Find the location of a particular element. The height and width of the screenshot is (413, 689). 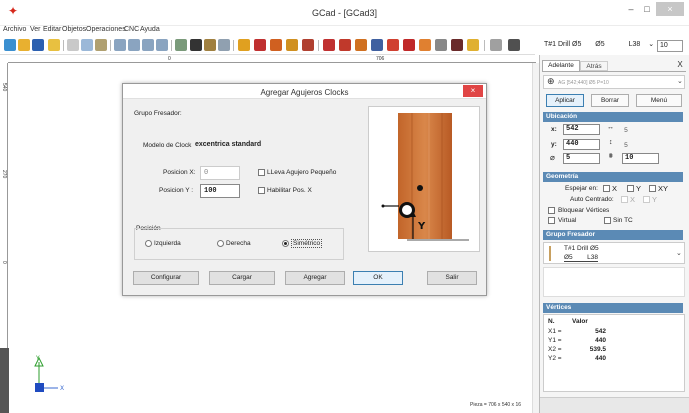

paste-icon is located at coordinates (101, 45).